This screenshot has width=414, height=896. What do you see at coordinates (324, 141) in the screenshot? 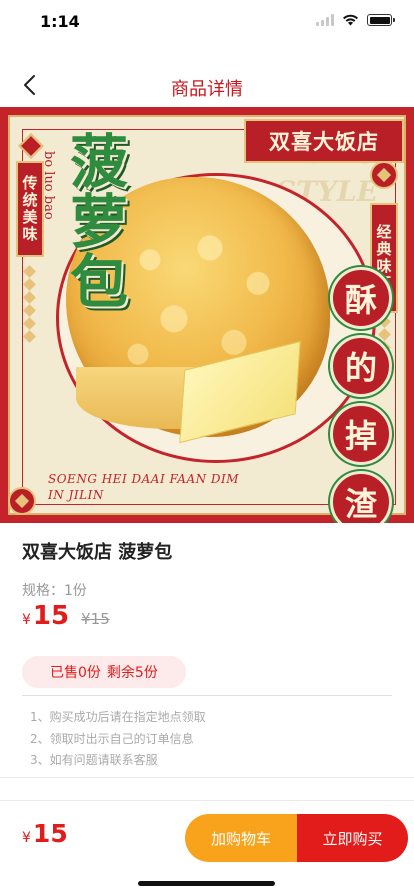
I see `brand-banner: 双喜大饭店` at bounding box center [324, 141].